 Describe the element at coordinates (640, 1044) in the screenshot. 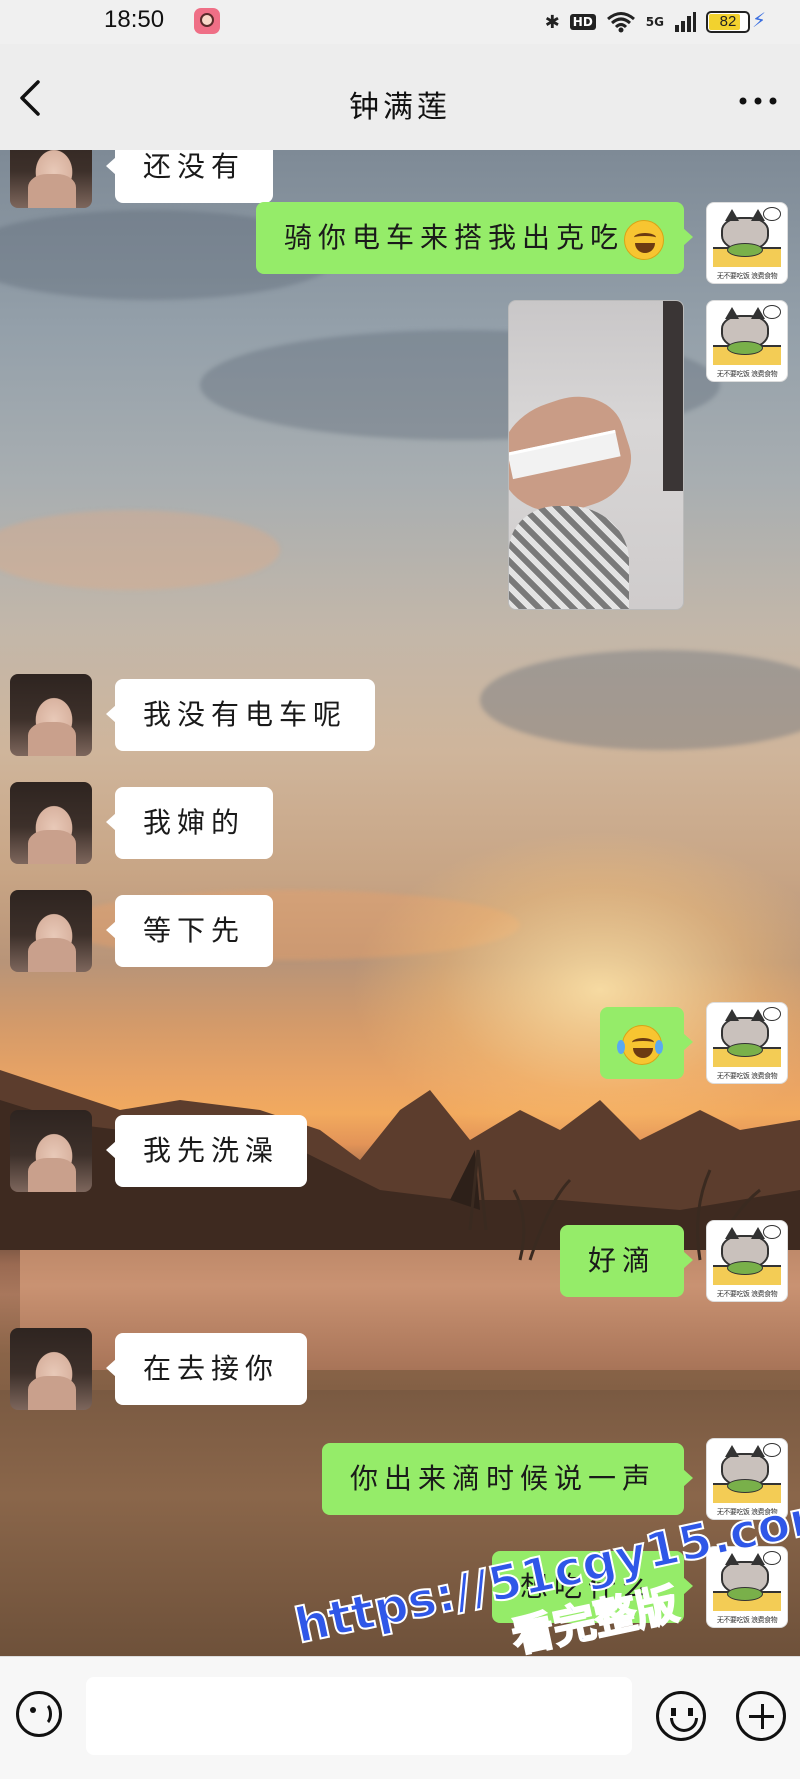

I see `crying-laughing-emoji-icon` at that location.